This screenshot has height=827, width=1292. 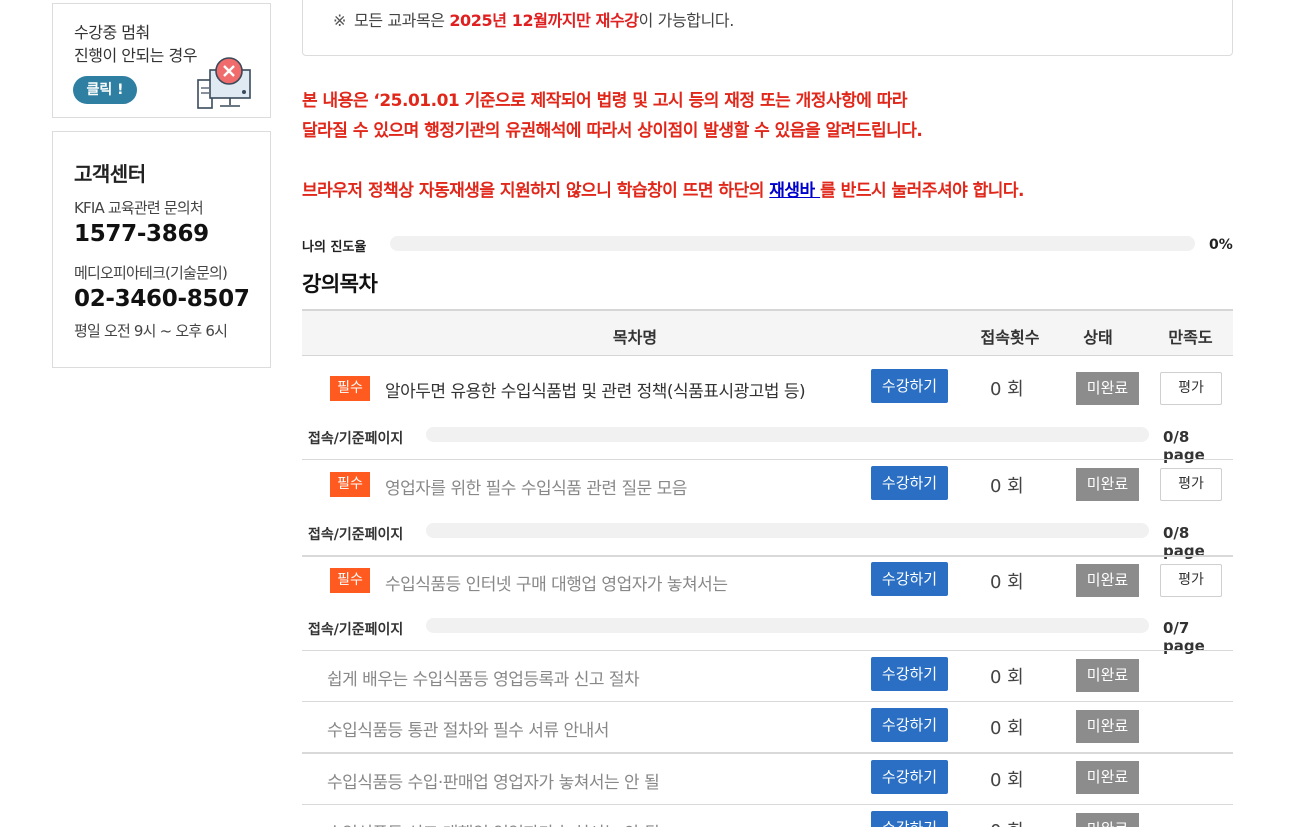 I want to click on notice-box: ※ 모든 교과목은 2025년 12월까지만 재수강이 가능합니다., so click(x=767, y=28).